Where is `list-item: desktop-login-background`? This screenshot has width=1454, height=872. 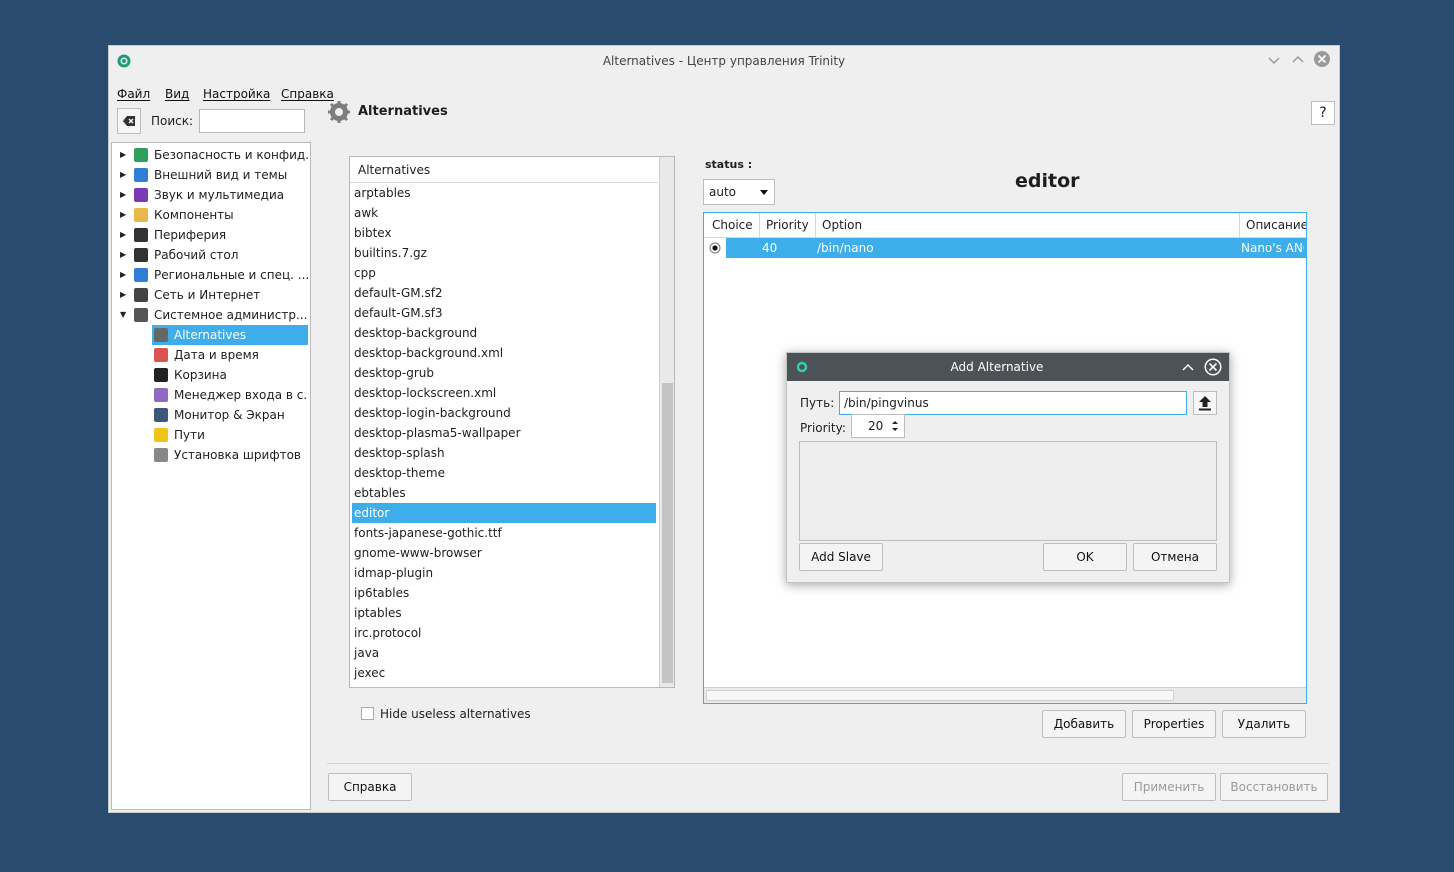 list-item: desktop-login-background is located at coordinates (504, 413).